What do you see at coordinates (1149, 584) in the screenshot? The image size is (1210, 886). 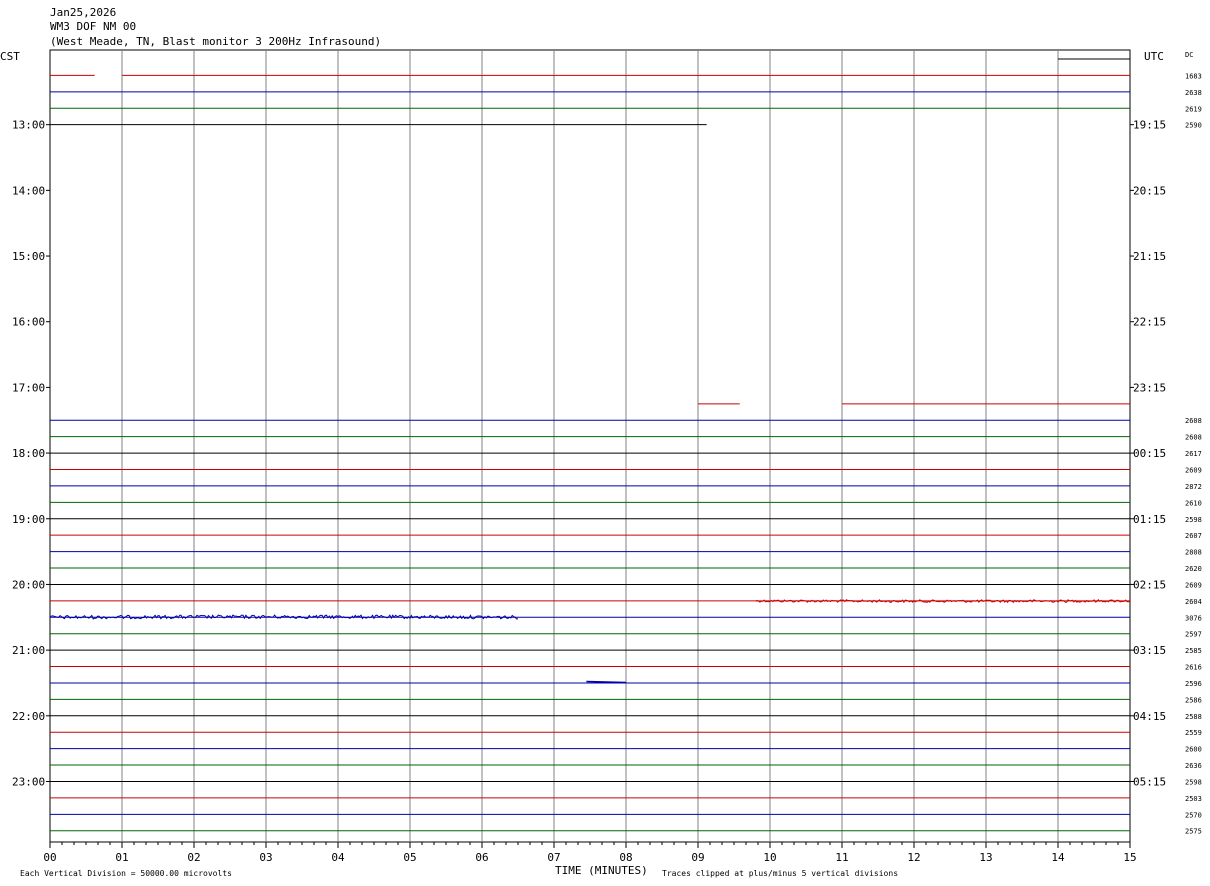 I see `right-hour-label: 02:15` at bounding box center [1149, 584].